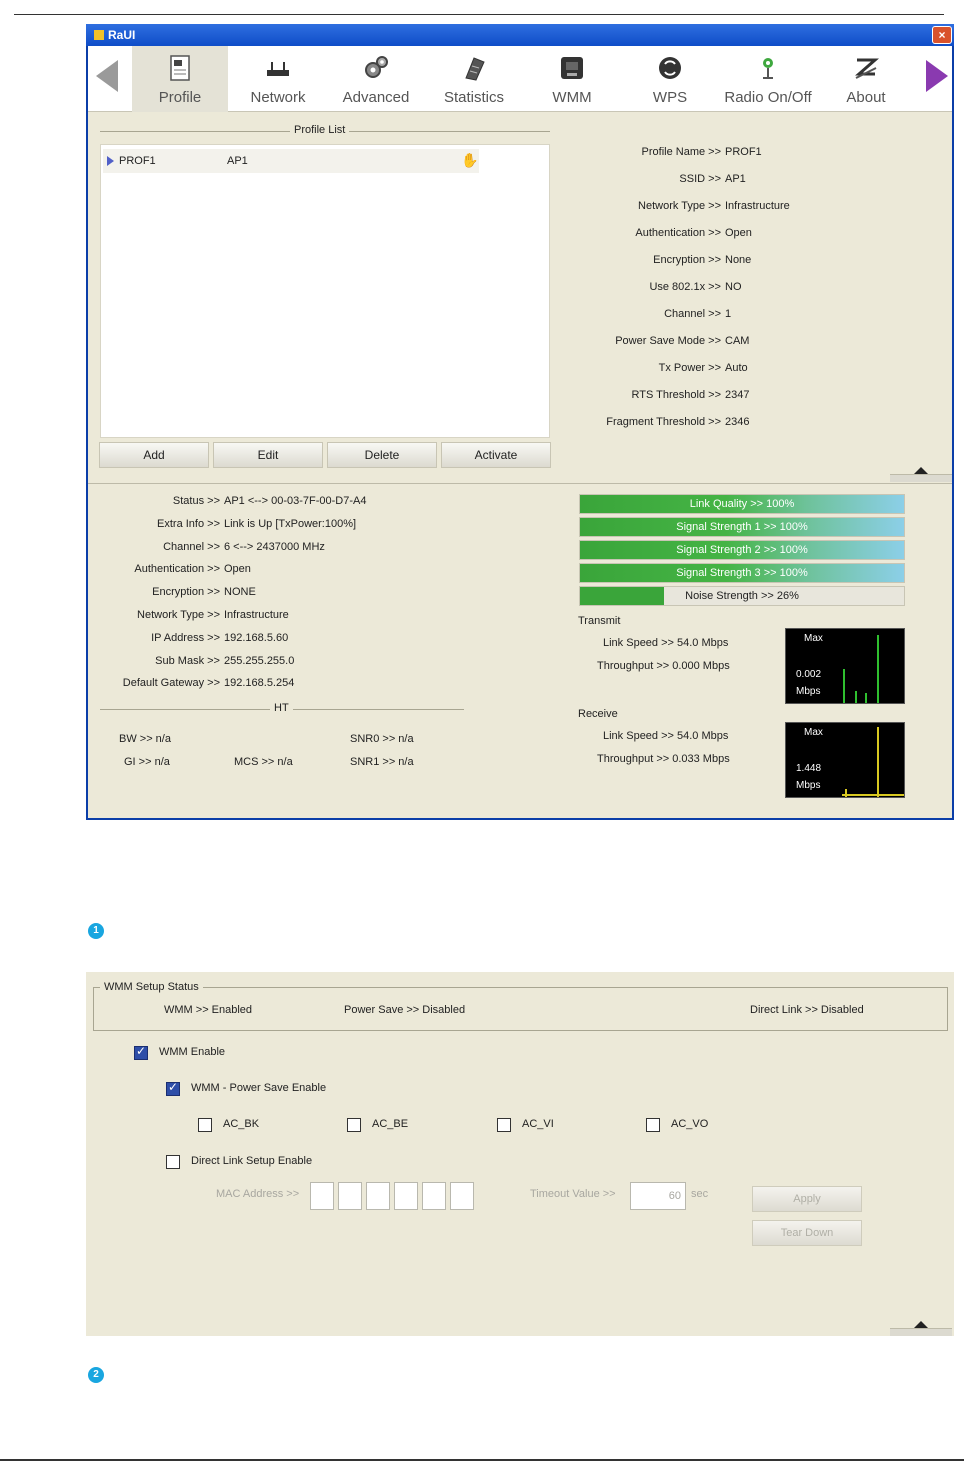  I want to click on ac-be-checkbox, so click(354, 1125).